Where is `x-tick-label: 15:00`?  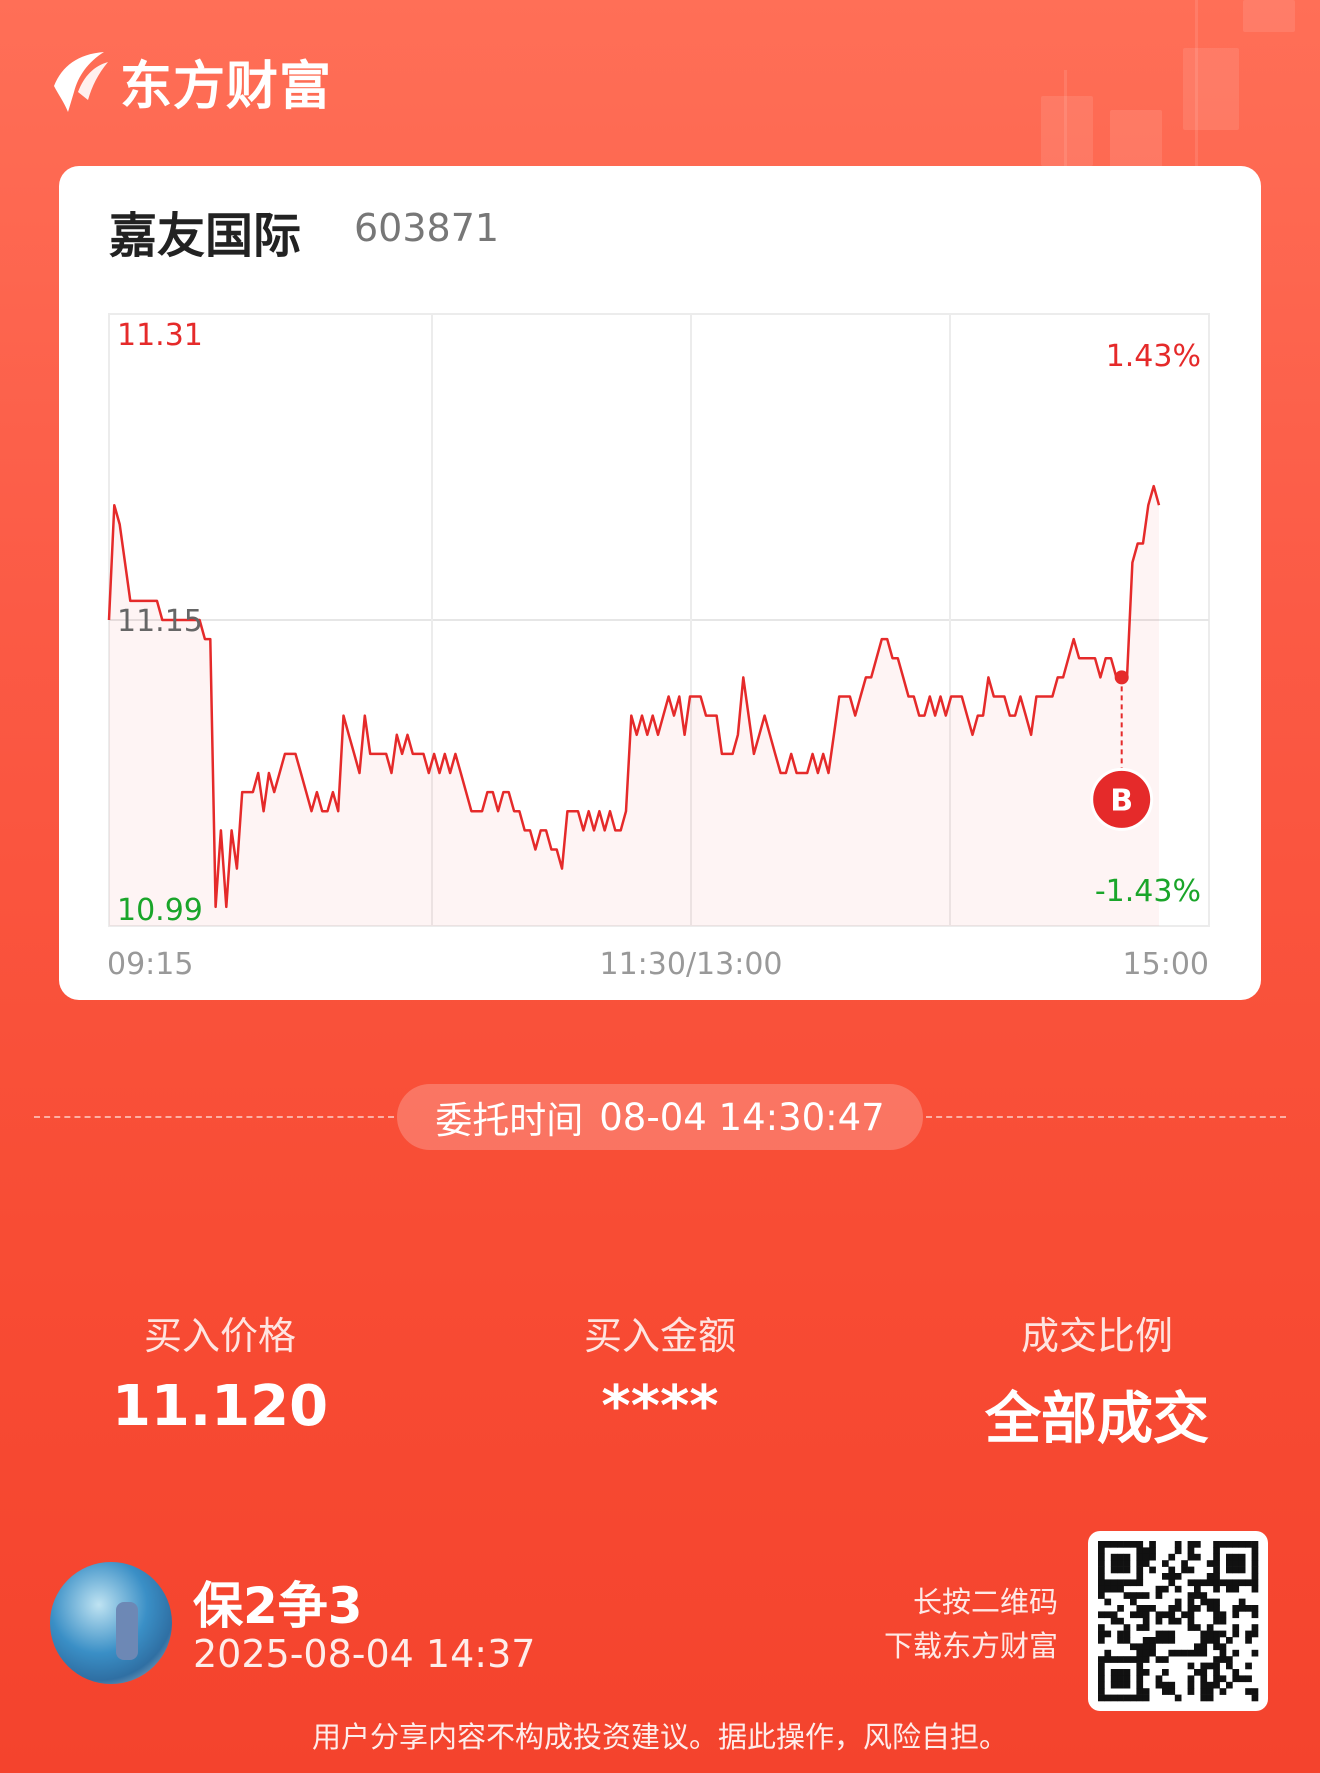
x-tick-label: 15:00 is located at coordinates (1166, 964).